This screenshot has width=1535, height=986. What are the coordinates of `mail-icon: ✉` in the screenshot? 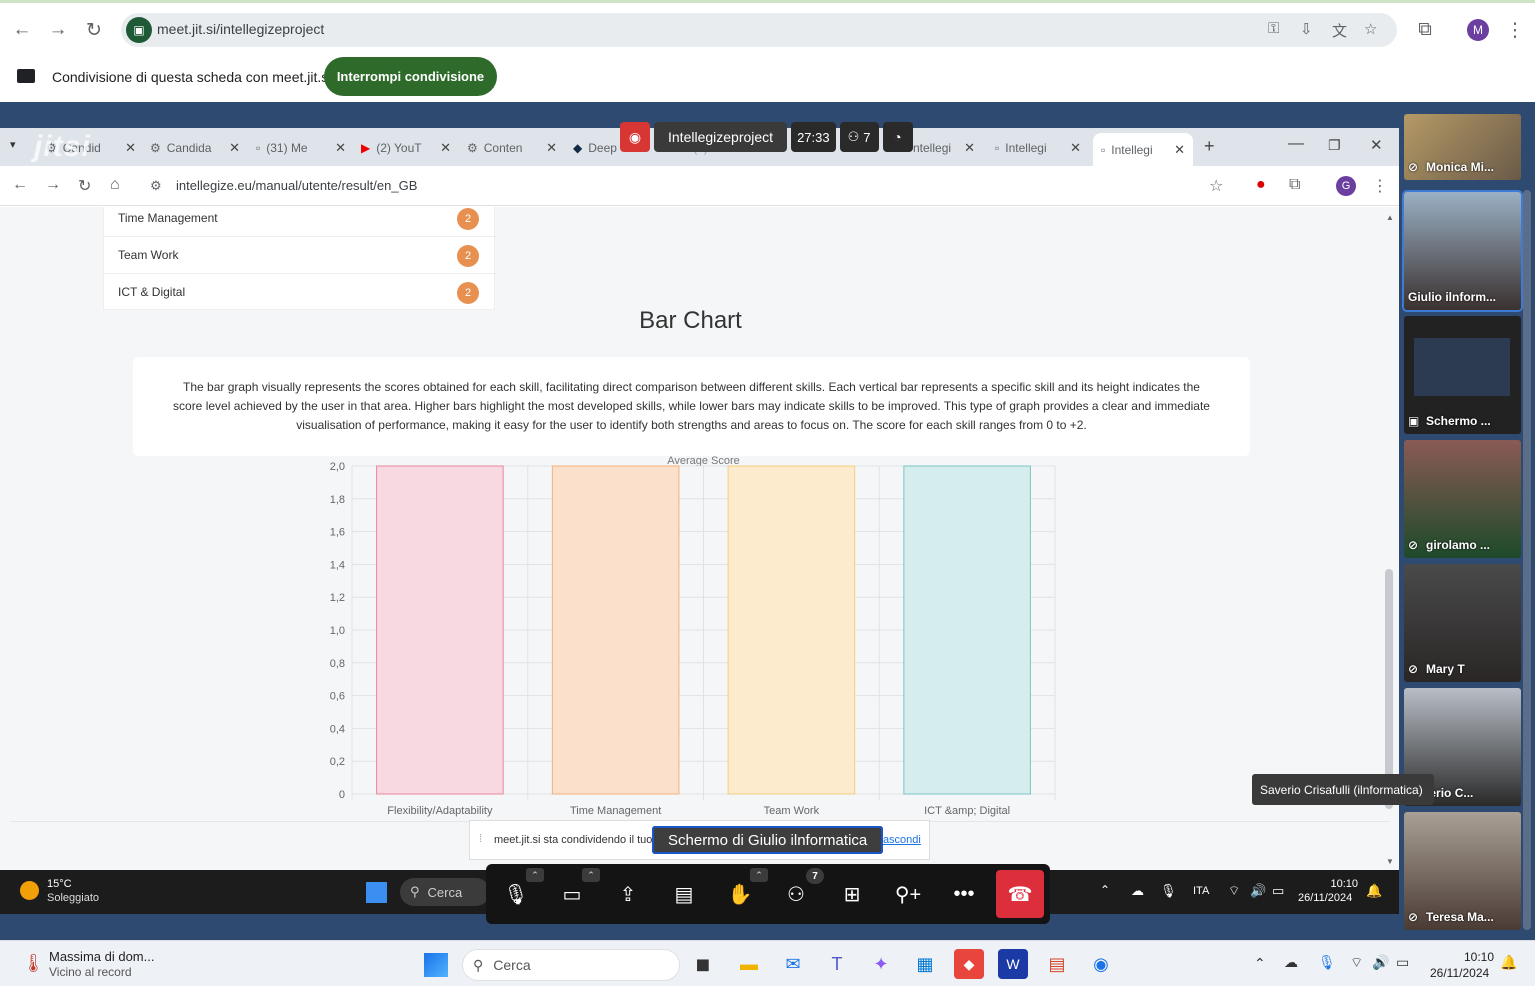 It's located at (793, 964).